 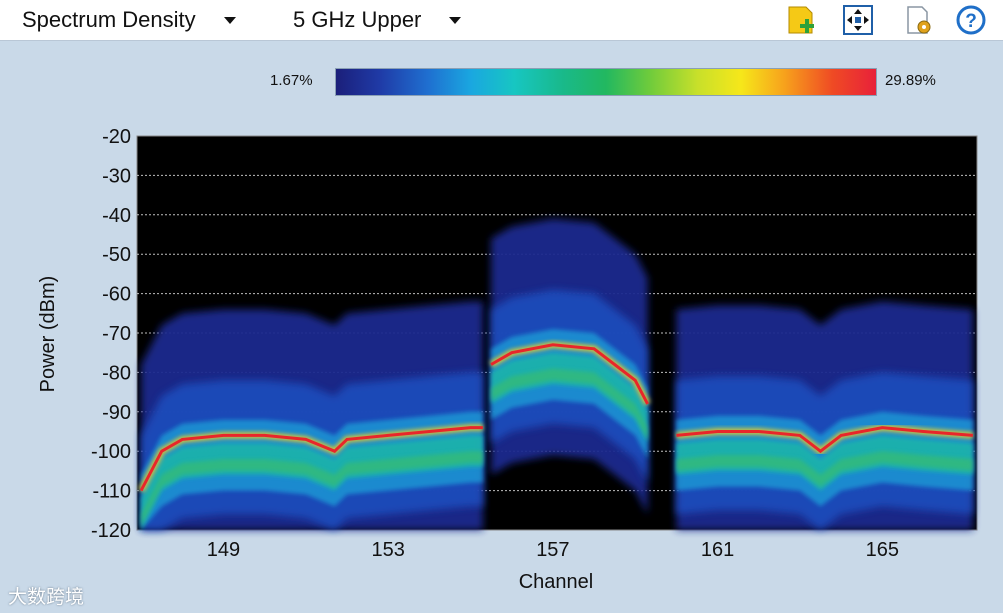 What do you see at coordinates (111, 531) in the screenshot?
I see `y-tick-label: -120` at bounding box center [111, 531].